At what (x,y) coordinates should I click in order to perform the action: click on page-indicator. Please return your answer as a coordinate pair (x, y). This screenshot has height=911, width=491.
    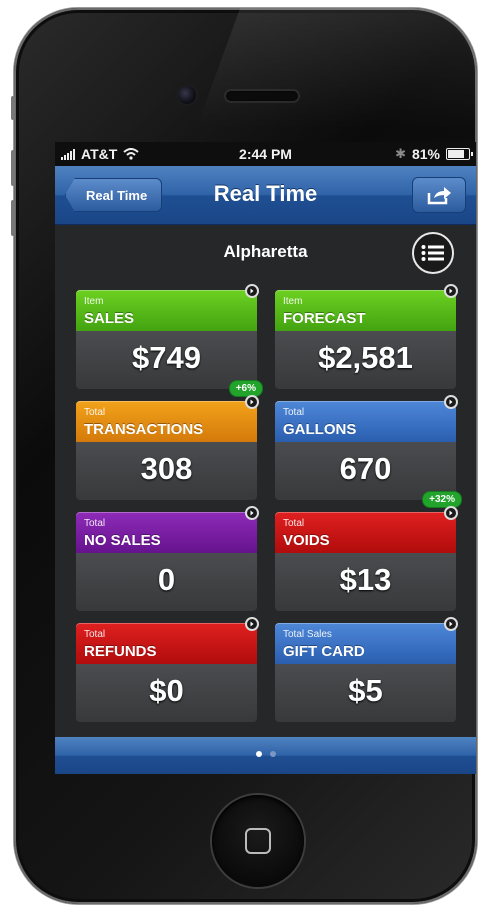
    Looking at the image, I should click on (265, 754).